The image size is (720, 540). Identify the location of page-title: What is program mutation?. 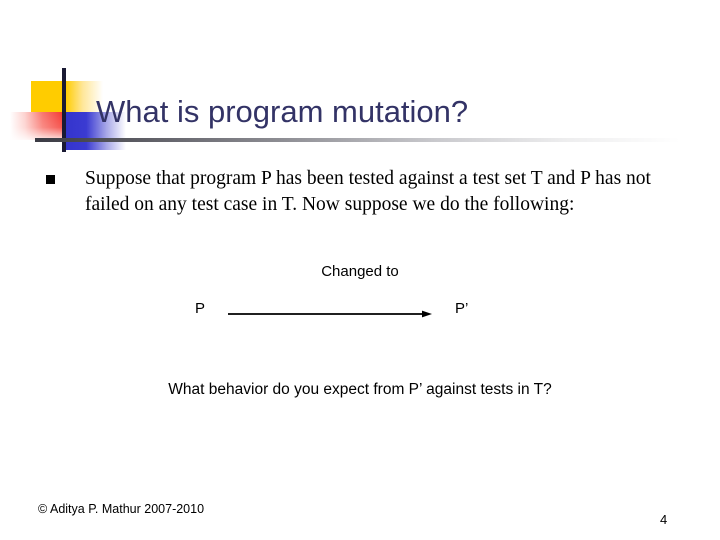
(282, 111).